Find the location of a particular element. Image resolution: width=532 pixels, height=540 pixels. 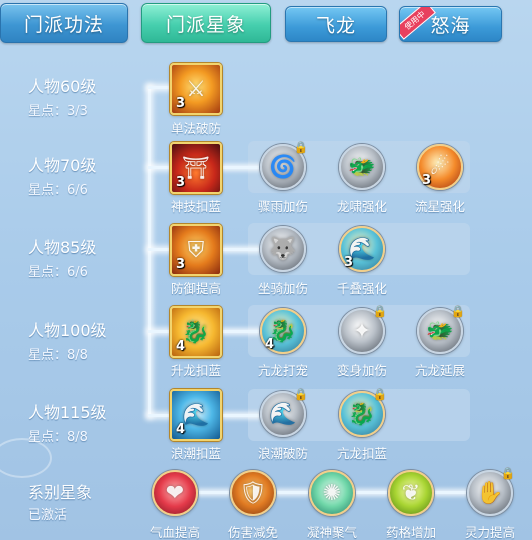

skill-dragon-mana: 🐉 🔒 is located at coordinates (363, 412).